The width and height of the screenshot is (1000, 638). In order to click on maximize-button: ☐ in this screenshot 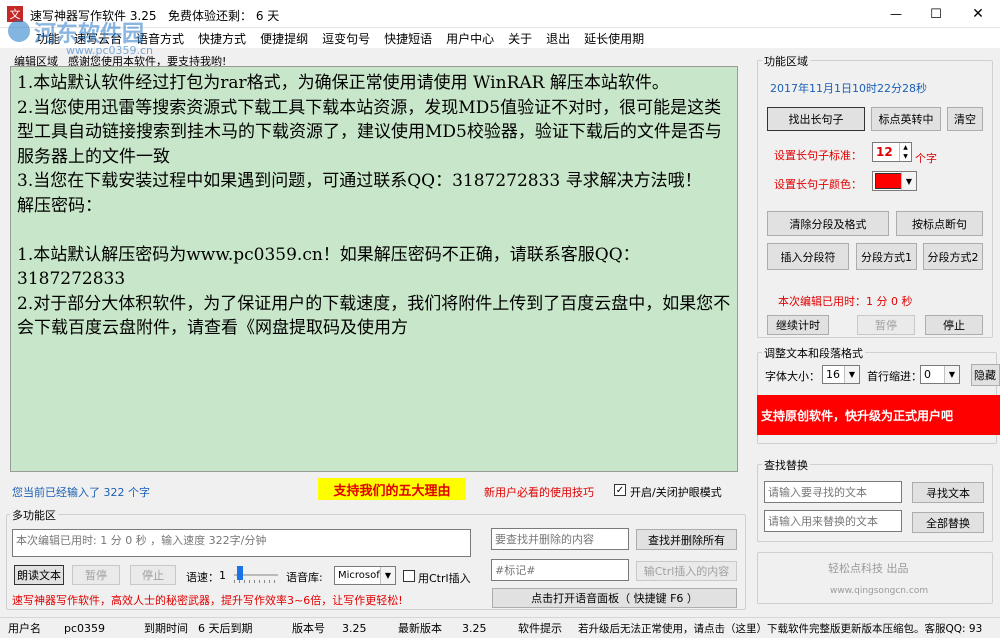, I will do `click(936, 14)`.